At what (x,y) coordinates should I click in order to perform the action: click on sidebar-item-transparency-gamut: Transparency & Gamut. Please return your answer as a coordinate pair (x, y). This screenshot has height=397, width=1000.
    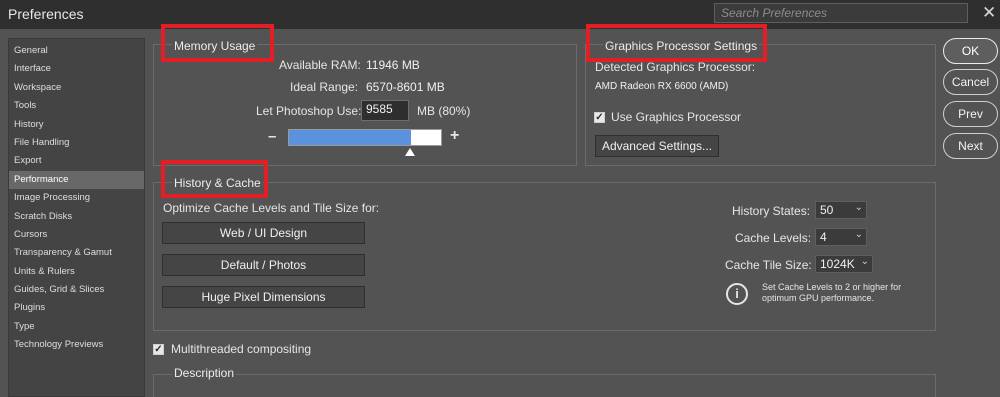
    Looking at the image, I should click on (76, 253).